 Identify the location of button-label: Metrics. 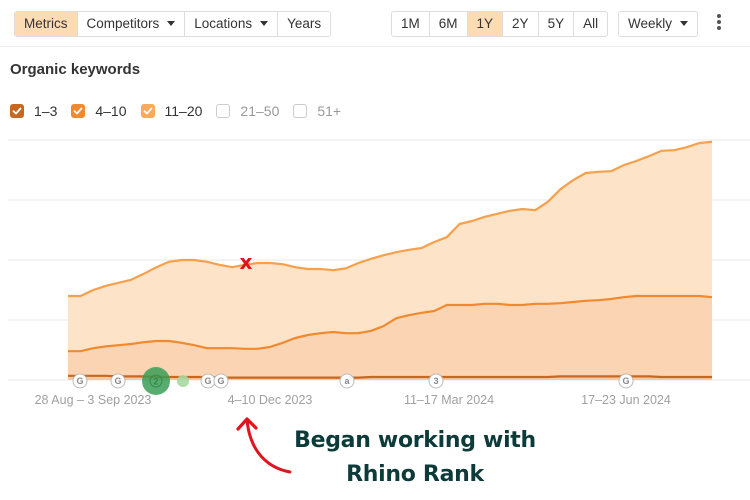
(46, 23).